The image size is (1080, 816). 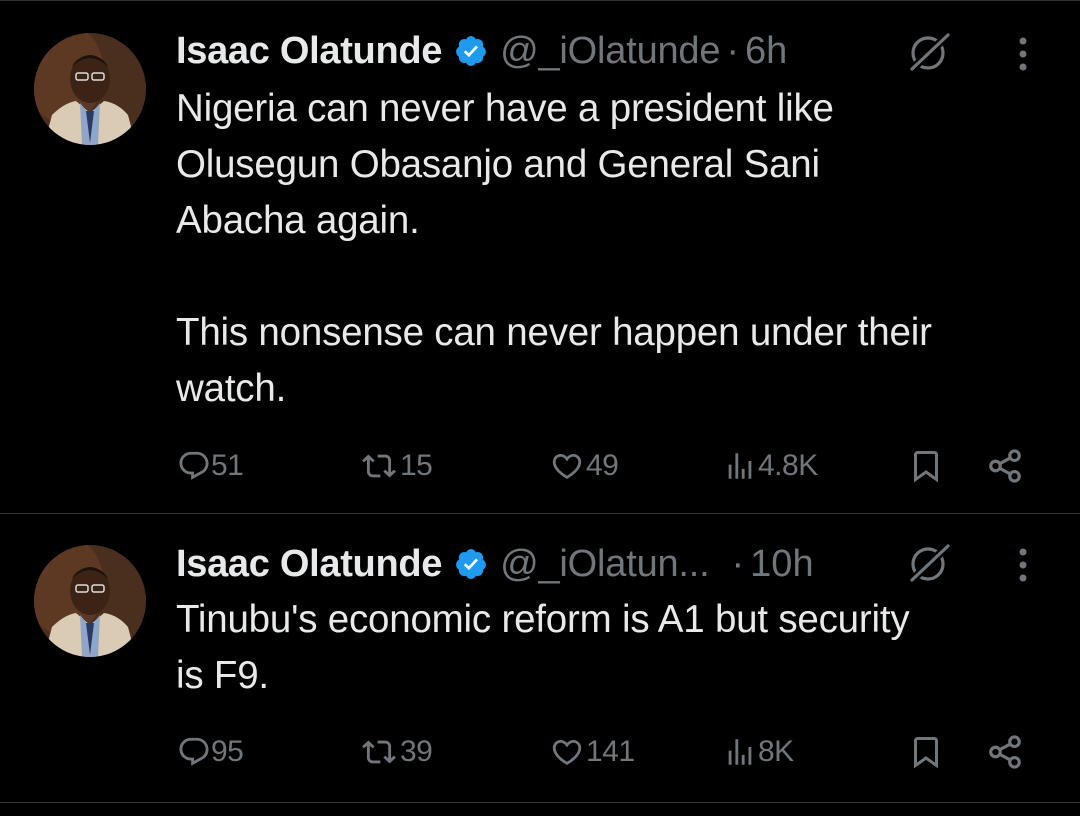 I want to click on views-button: 4.8K, so click(x=770, y=466).